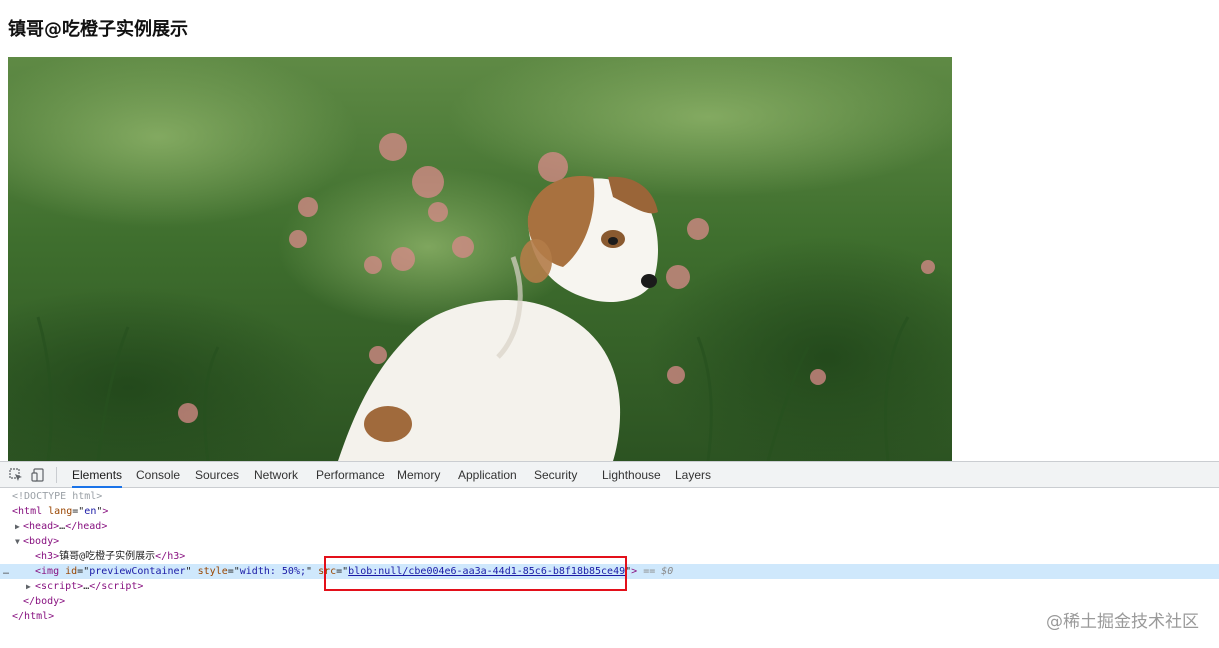 This screenshot has height=648, width=1219. I want to click on img-id-attr: id, so click(71, 571).